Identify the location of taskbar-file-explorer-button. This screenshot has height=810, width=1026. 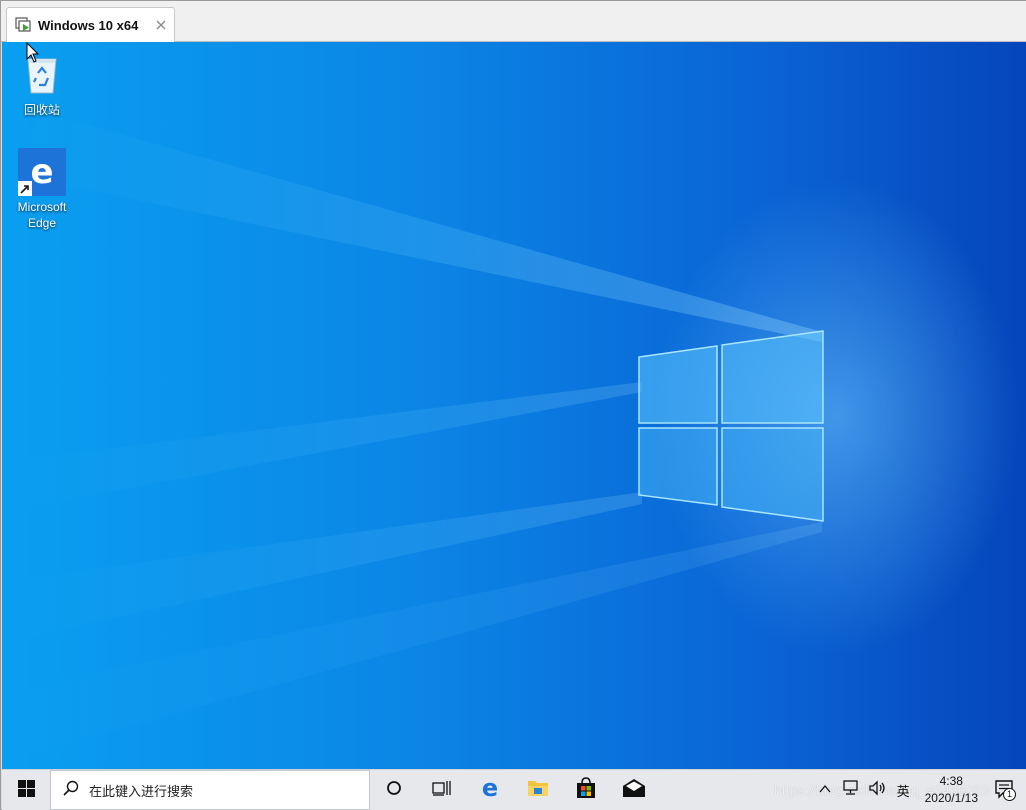
(538, 790).